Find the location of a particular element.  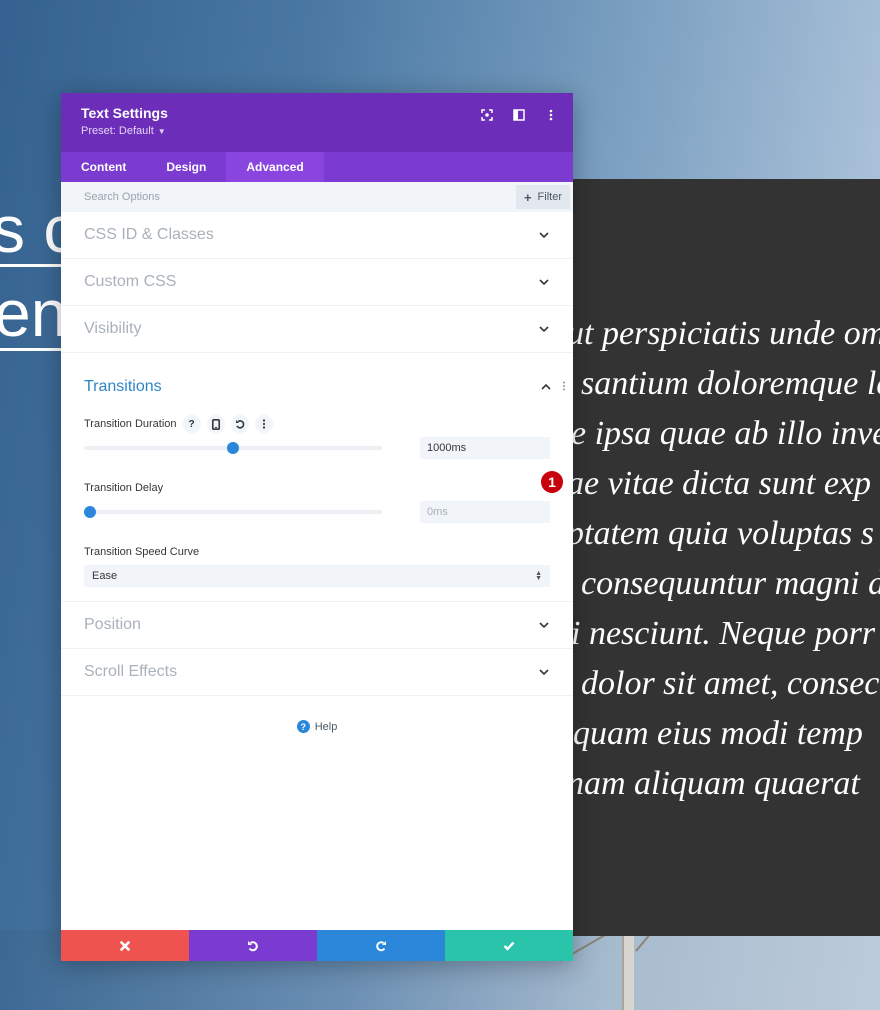

transition-speed-curve-select: Ease ▲ ▼ is located at coordinates (317, 576).